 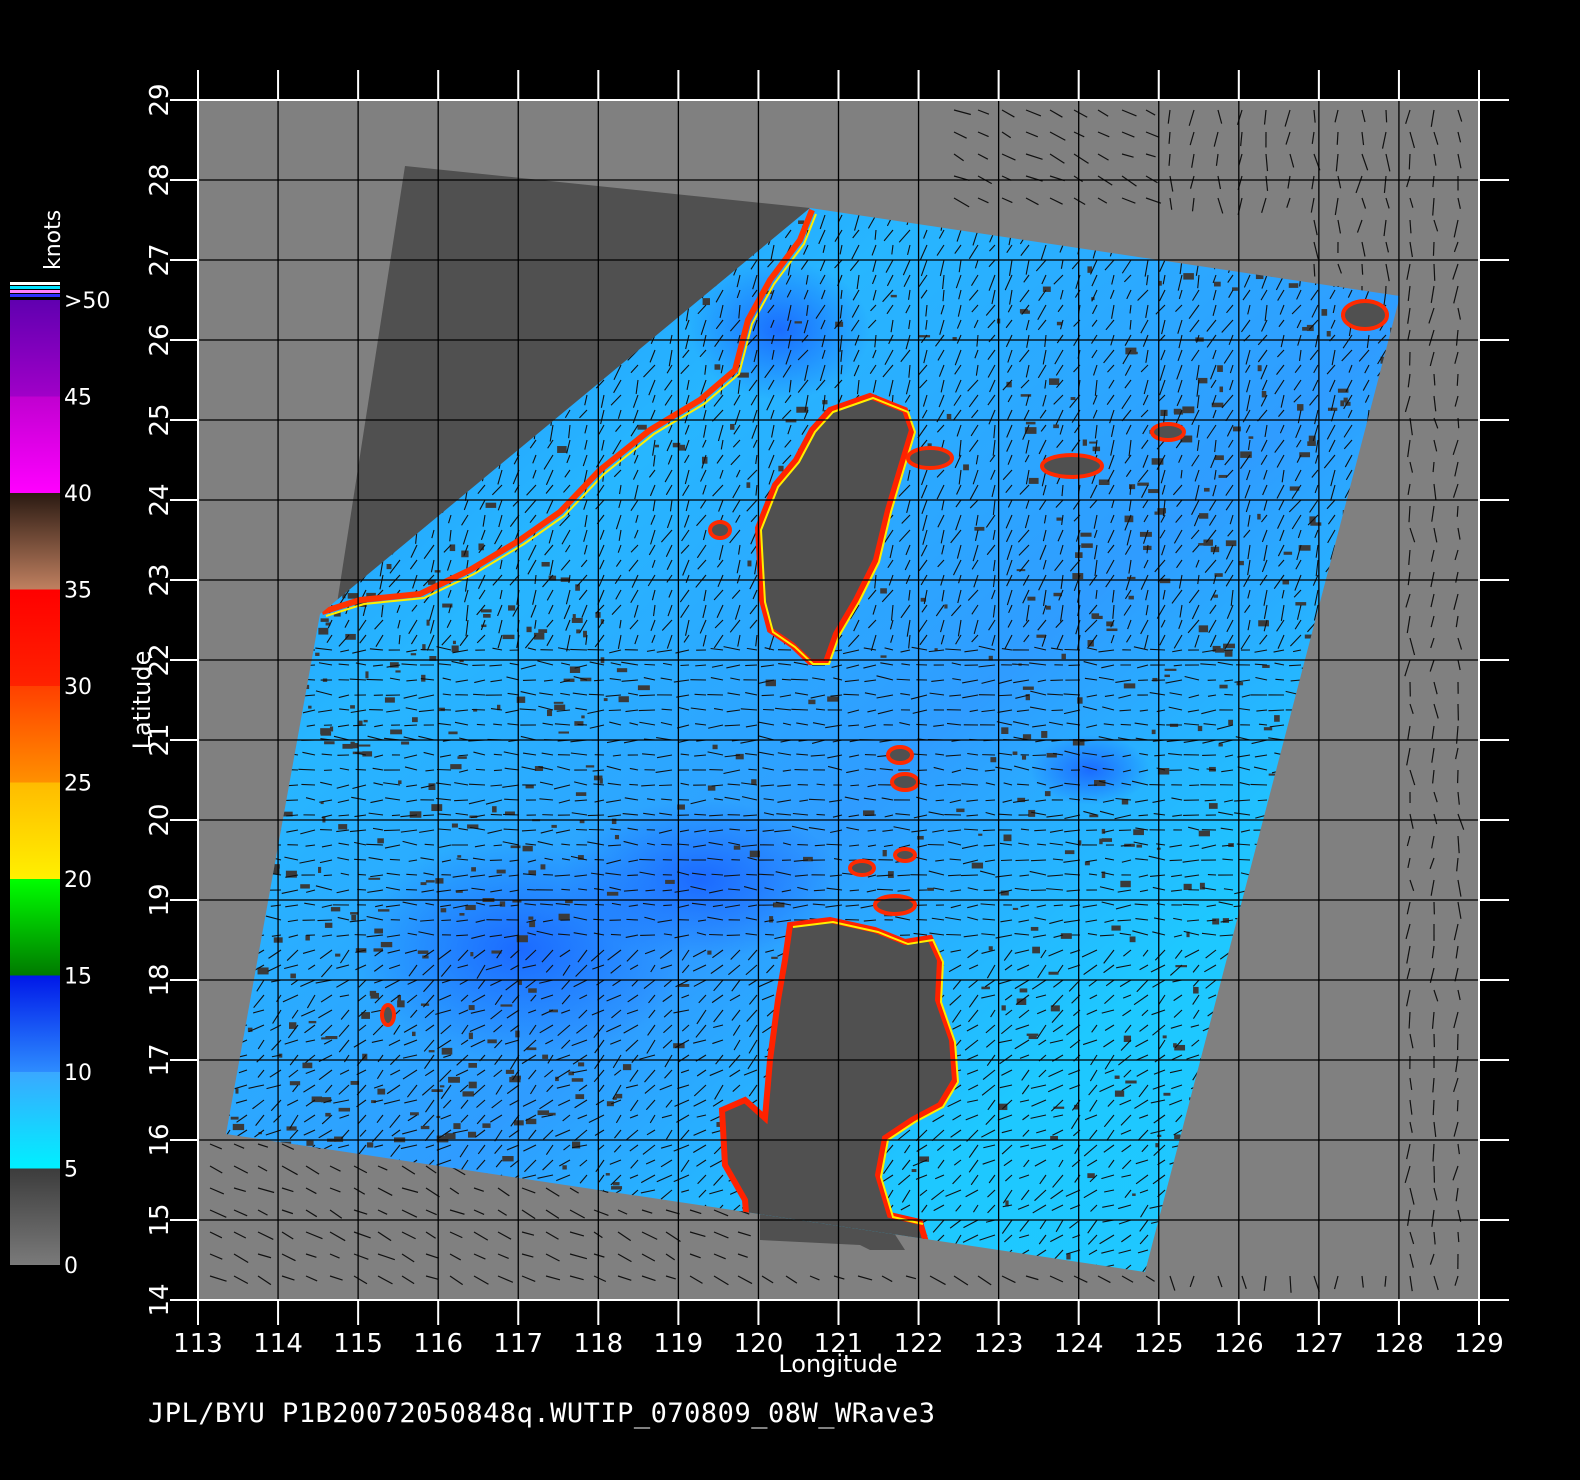 What do you see at coordinates (160, 579) in the screenshot?
I see `lat-tick-label: 23` at bounding box center [160, 579].